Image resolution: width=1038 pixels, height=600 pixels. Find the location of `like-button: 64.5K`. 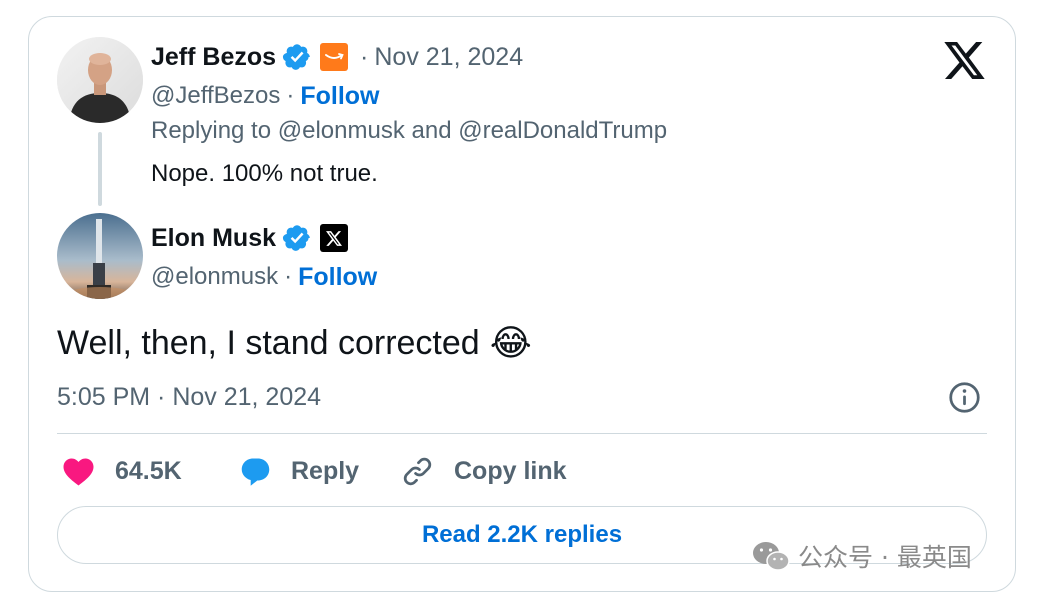

like-button: 64.5K is located at coordinates (122, 471).